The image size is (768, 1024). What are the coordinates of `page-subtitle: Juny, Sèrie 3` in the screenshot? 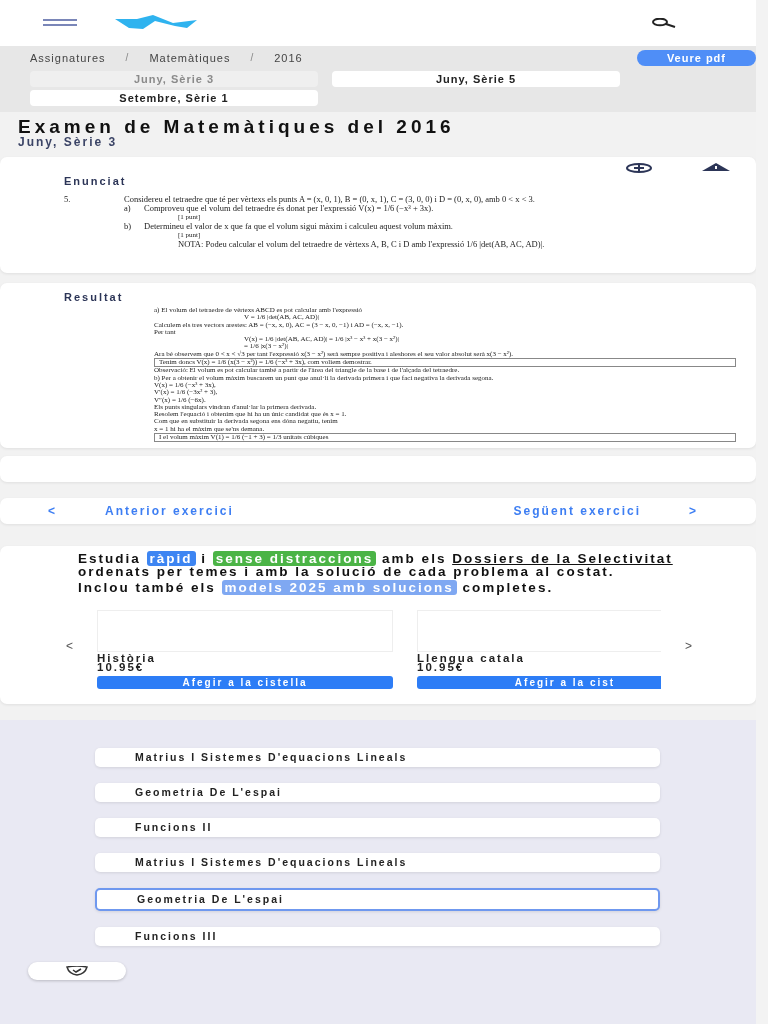 It's located at (68, 142).